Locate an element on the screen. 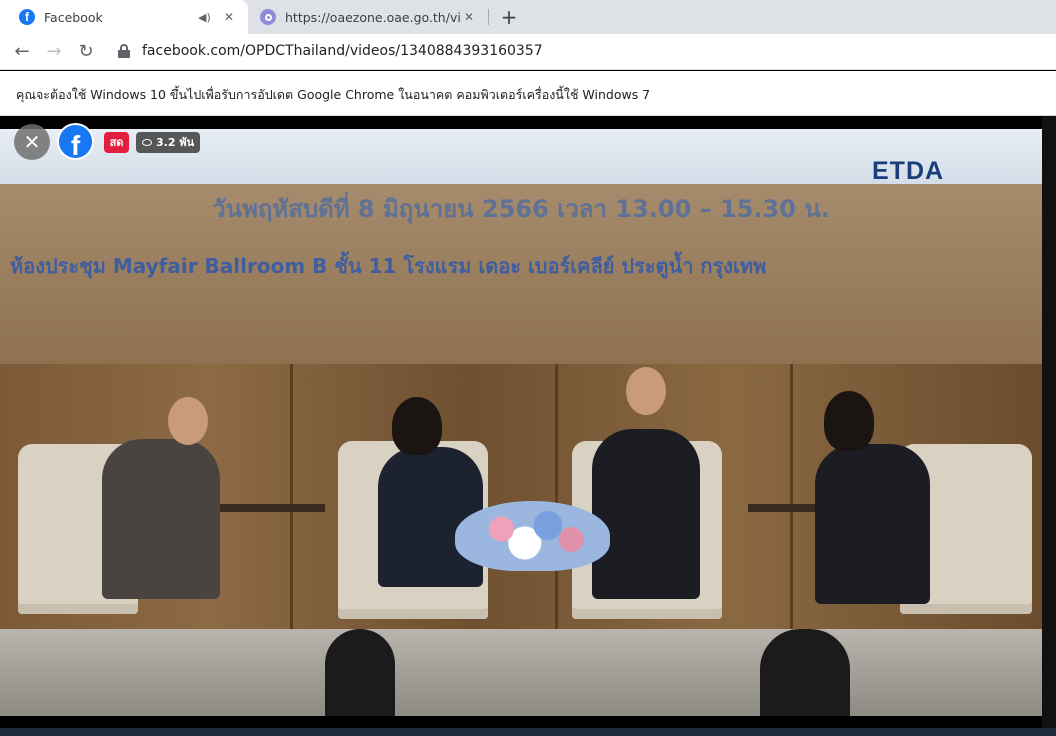 The image size is (1056, 736). tab-oaezone: https://oaezone.oae.go.th/view/1 ✕ is located at coordinates (368, 17).